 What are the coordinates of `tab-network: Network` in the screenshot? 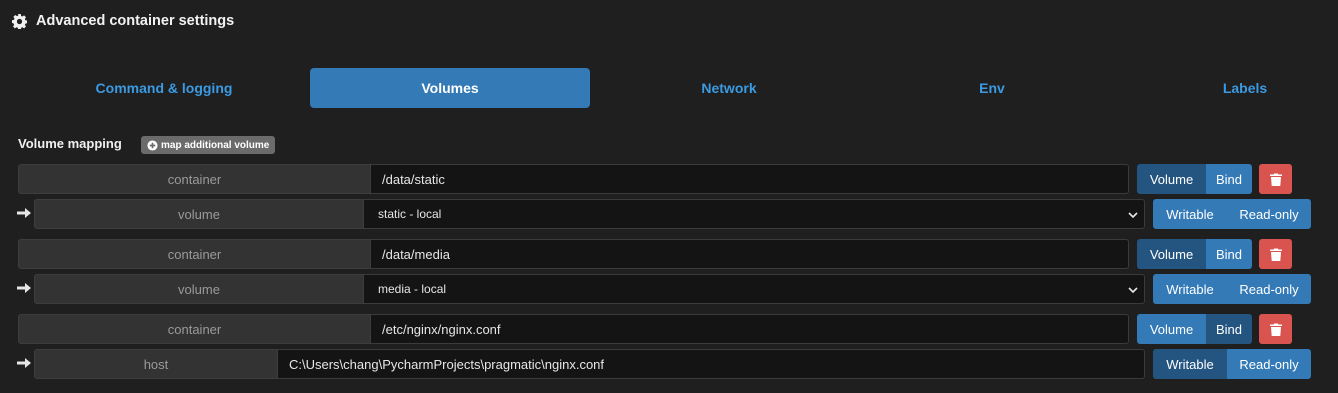 It's located at (729, 88).